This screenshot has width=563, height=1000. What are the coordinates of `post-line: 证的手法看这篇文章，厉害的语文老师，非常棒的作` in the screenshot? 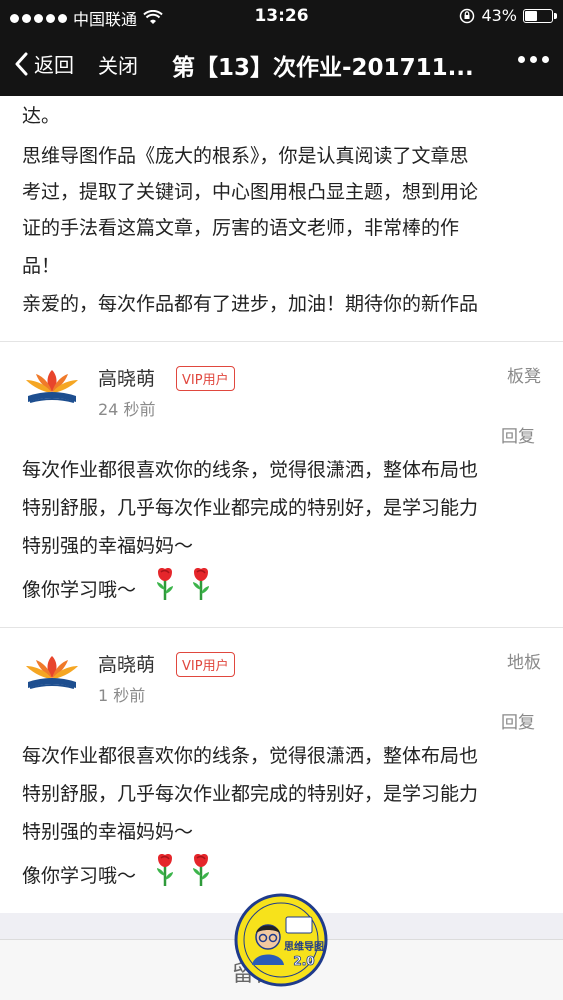 It's located at (241, 228).